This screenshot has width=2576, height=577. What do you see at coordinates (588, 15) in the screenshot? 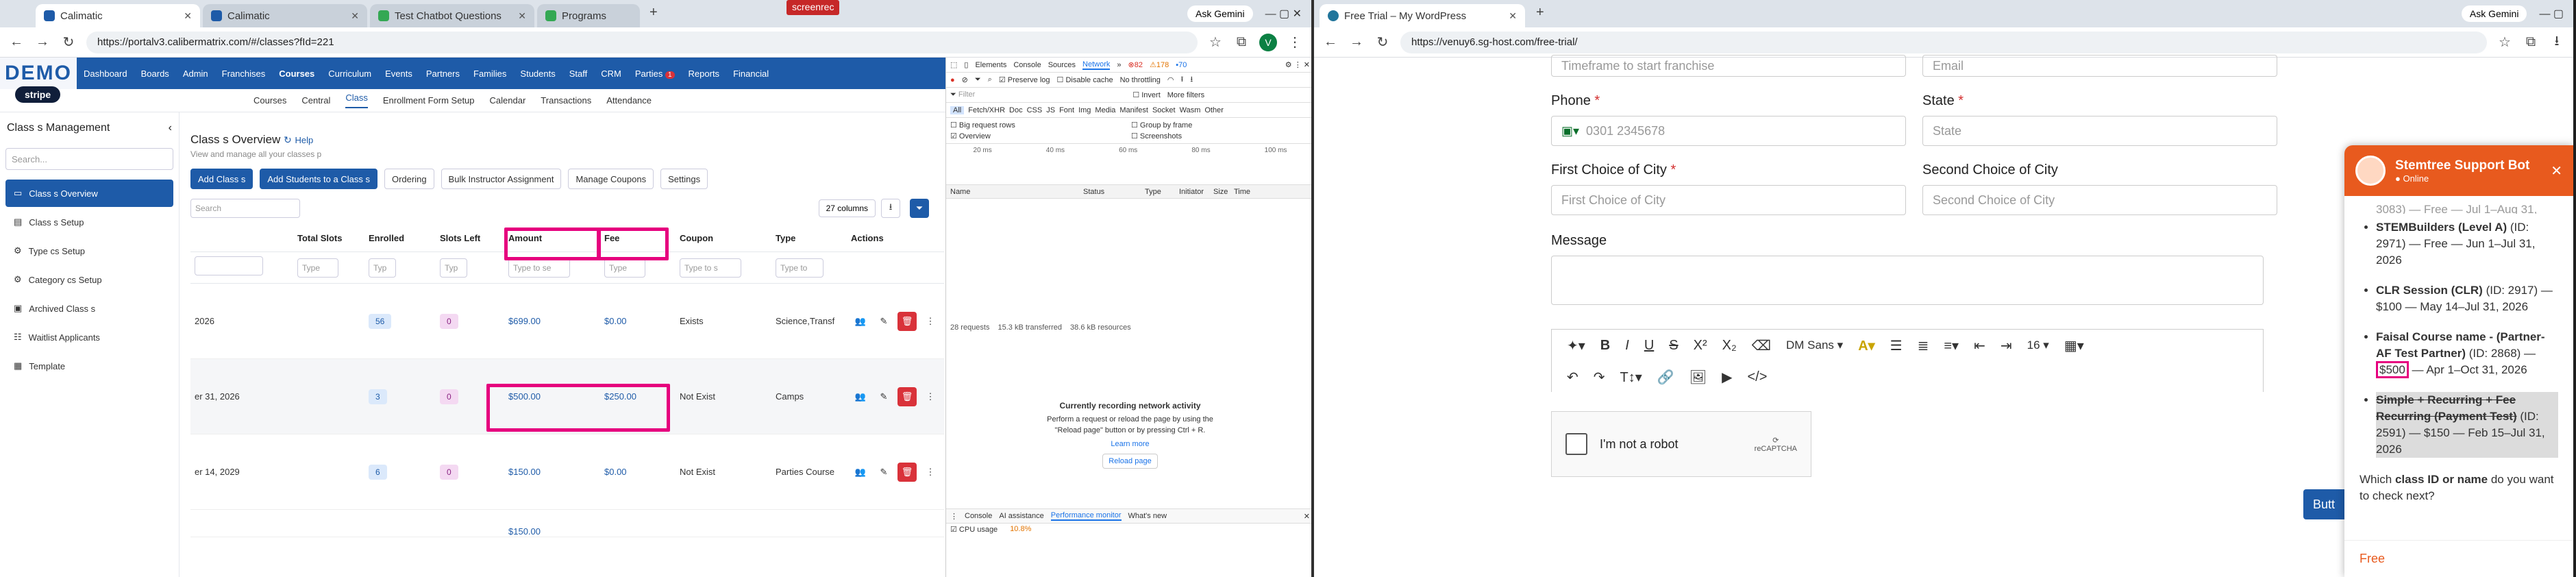
I see `tab-programs: Programs` at bounding box center [588, 15].